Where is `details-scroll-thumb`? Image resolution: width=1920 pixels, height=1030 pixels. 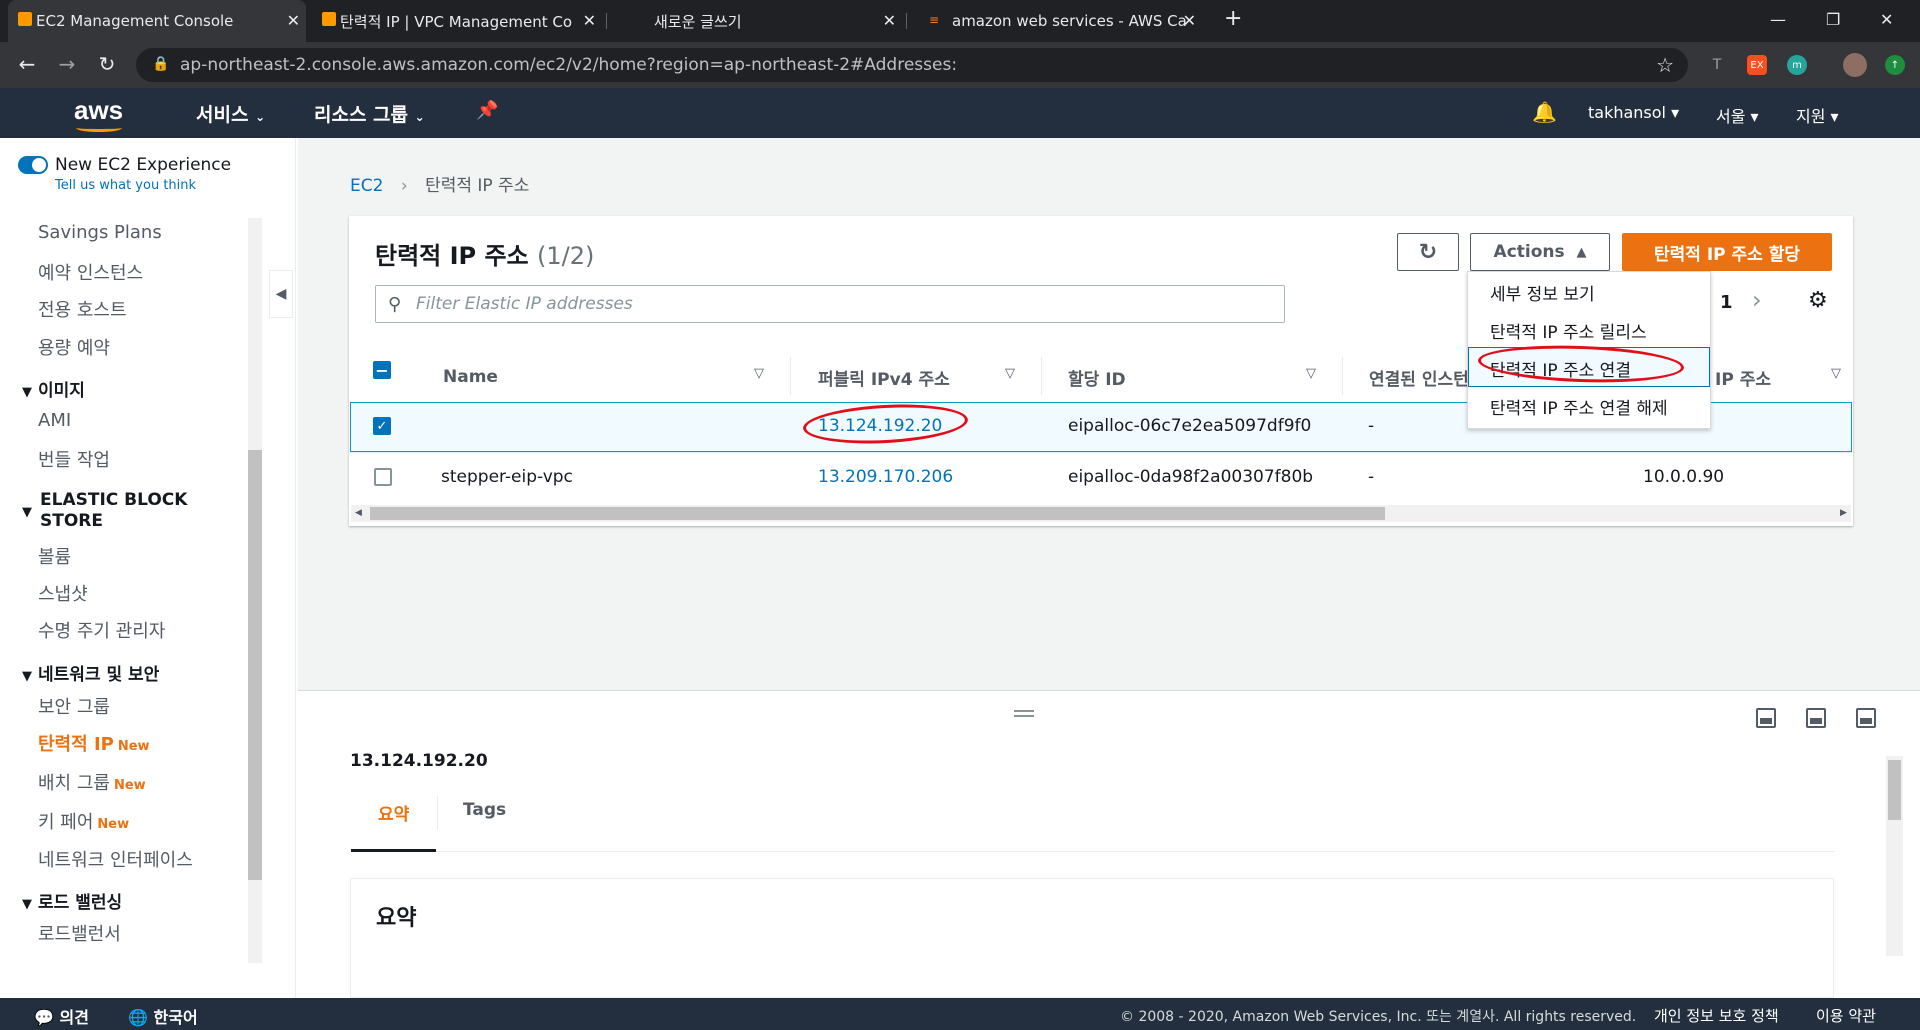 details-scroll-thumb is located at coordinates (1894, 790).